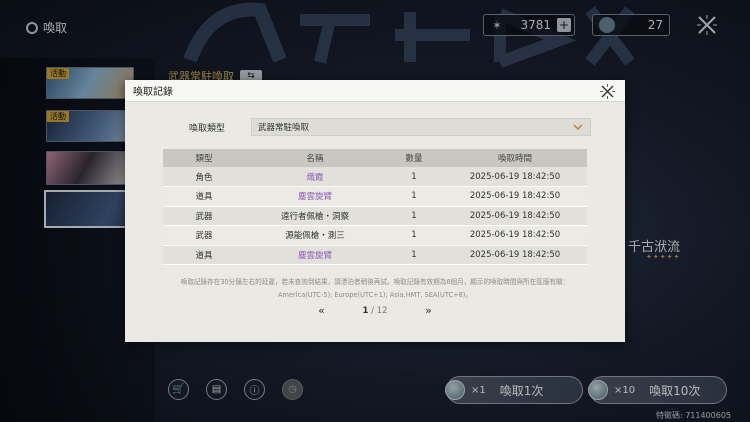 The width and height of the screenshot is (750, 422). I want to click on row-name: 遠行者佩槍・洞察, so click(315, 216).